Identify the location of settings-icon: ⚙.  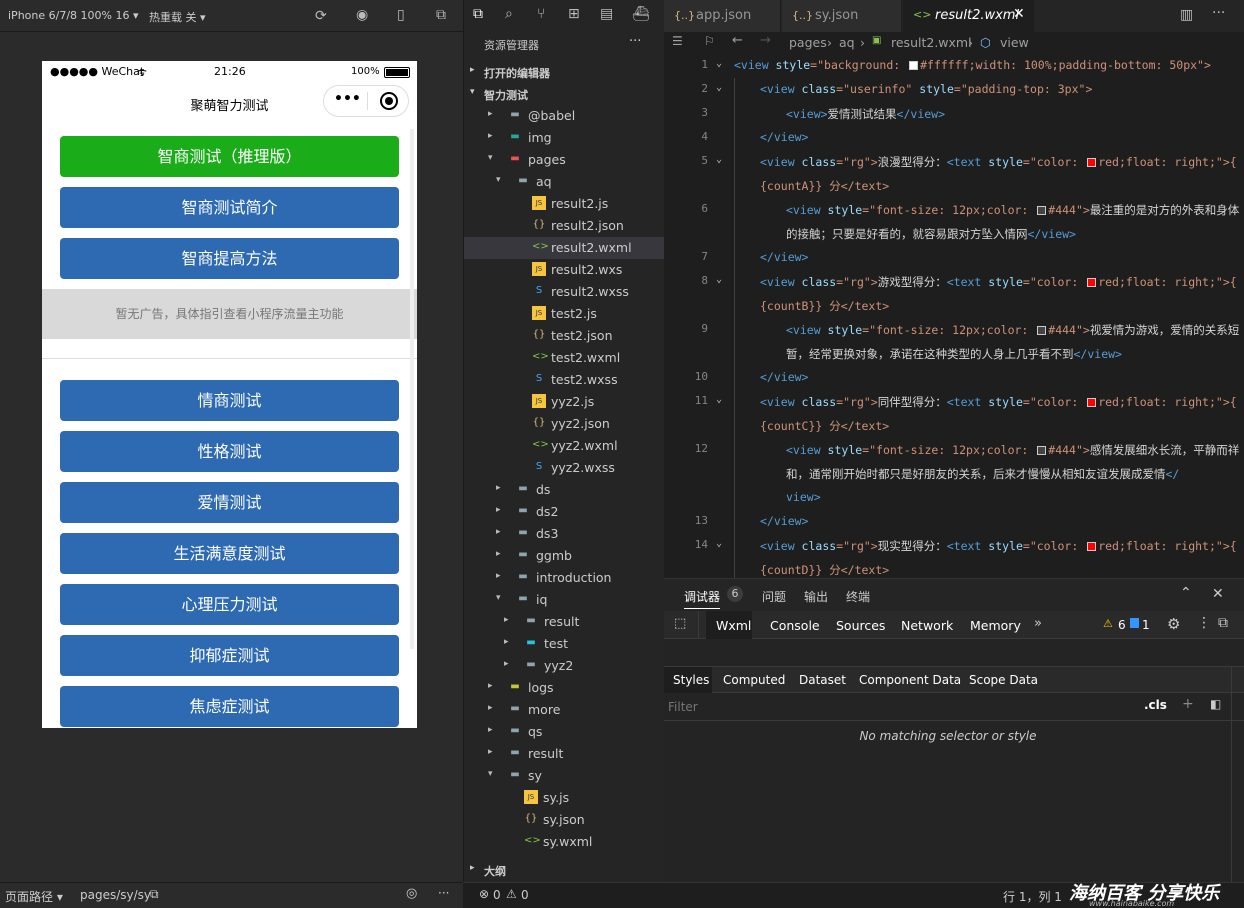
(1173, 624).